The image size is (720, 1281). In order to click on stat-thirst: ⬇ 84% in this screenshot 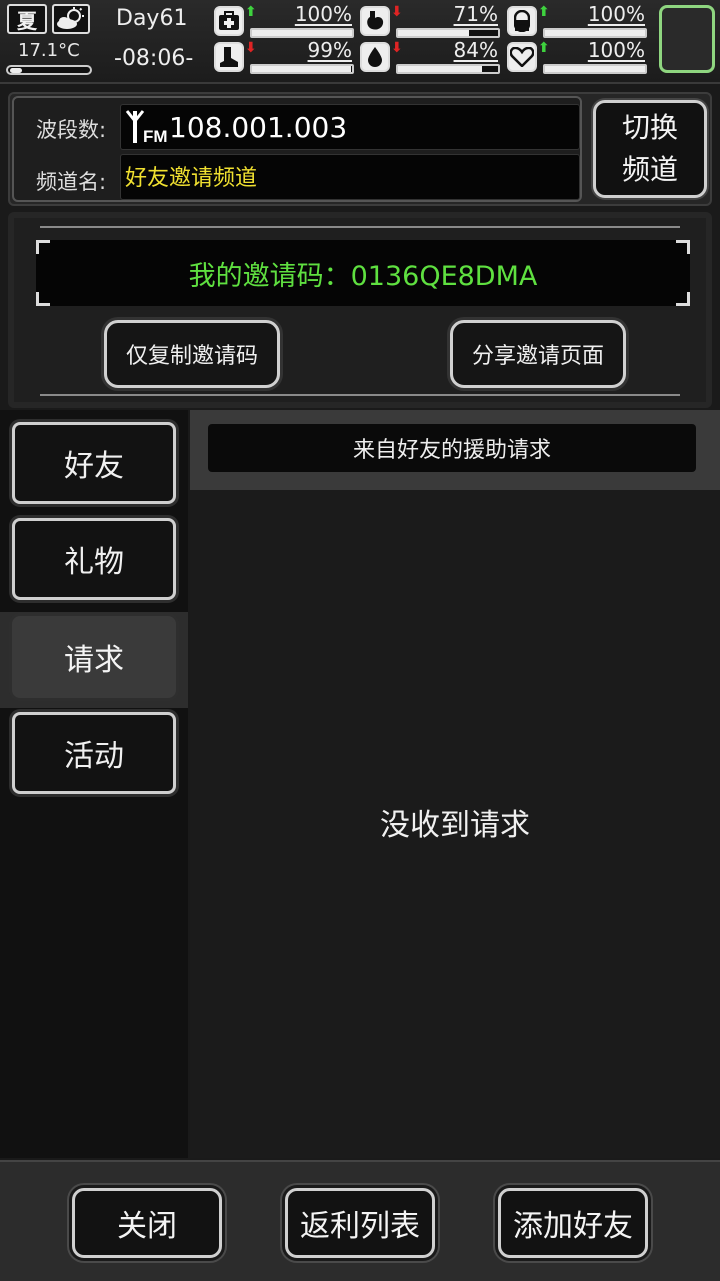, I will do `click(430, 56)`.